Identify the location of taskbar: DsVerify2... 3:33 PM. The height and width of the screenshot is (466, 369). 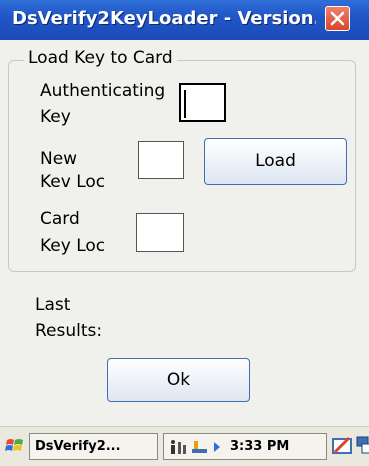
(184, 446).